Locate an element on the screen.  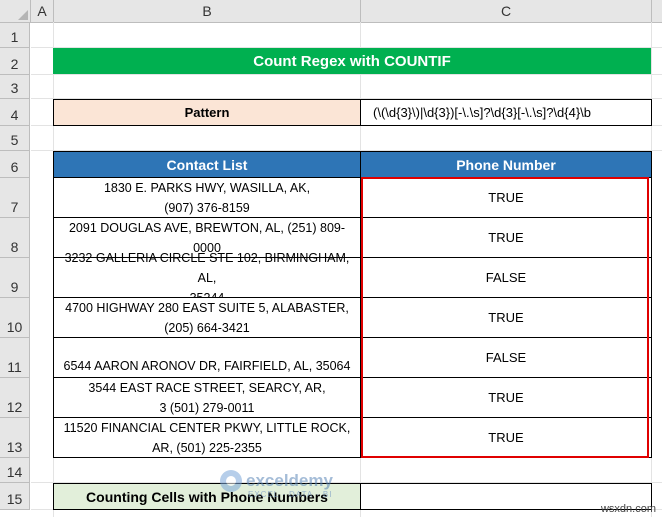
exceldemy-logo-icon is located at coordinates (231, 481).